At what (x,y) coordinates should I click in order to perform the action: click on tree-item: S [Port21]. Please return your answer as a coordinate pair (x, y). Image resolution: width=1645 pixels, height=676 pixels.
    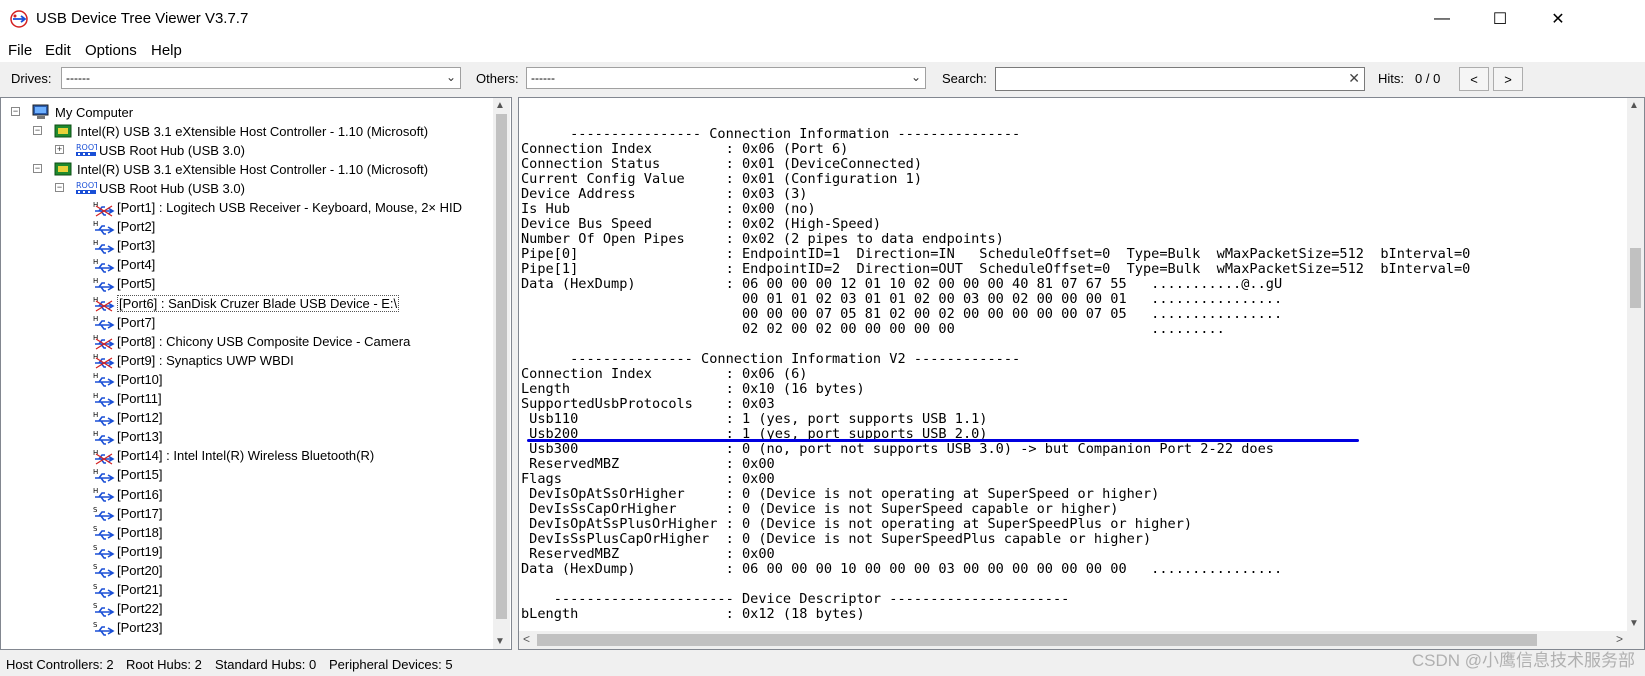
    Looking at the image, I should click on (128, 590).